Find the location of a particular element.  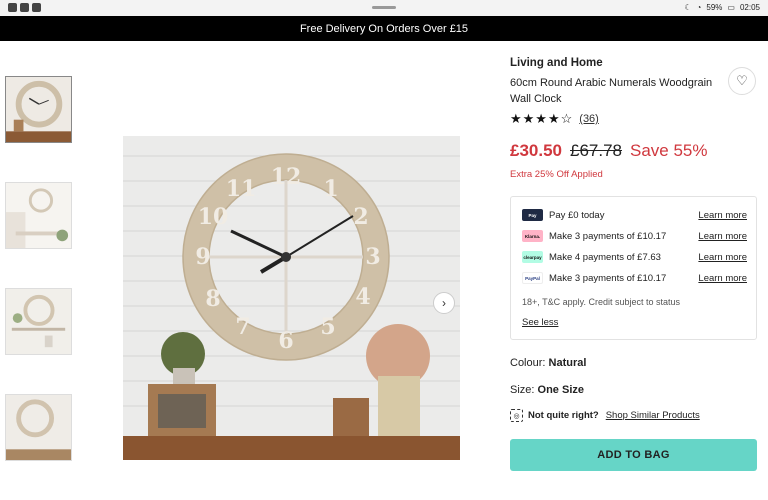

status-right: ☾ ◔ 59% ▭ 02:05 is located at coordinates (722, 7).